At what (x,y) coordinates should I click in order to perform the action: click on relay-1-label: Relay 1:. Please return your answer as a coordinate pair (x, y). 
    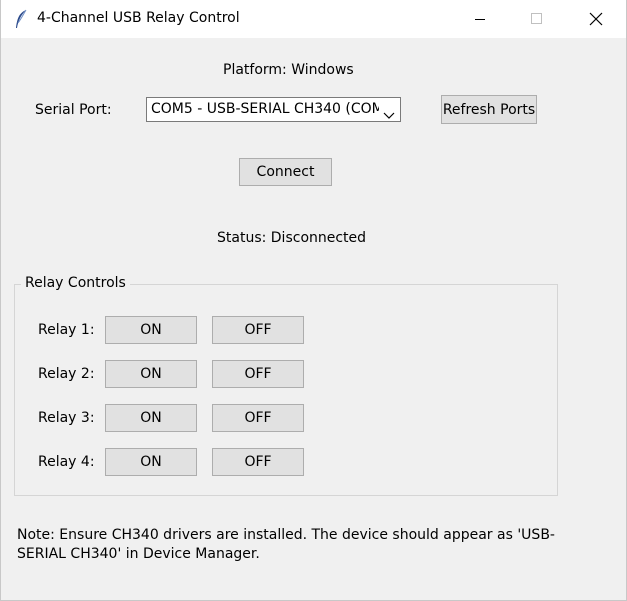
    Looking at the image, I should click on (66, 330).